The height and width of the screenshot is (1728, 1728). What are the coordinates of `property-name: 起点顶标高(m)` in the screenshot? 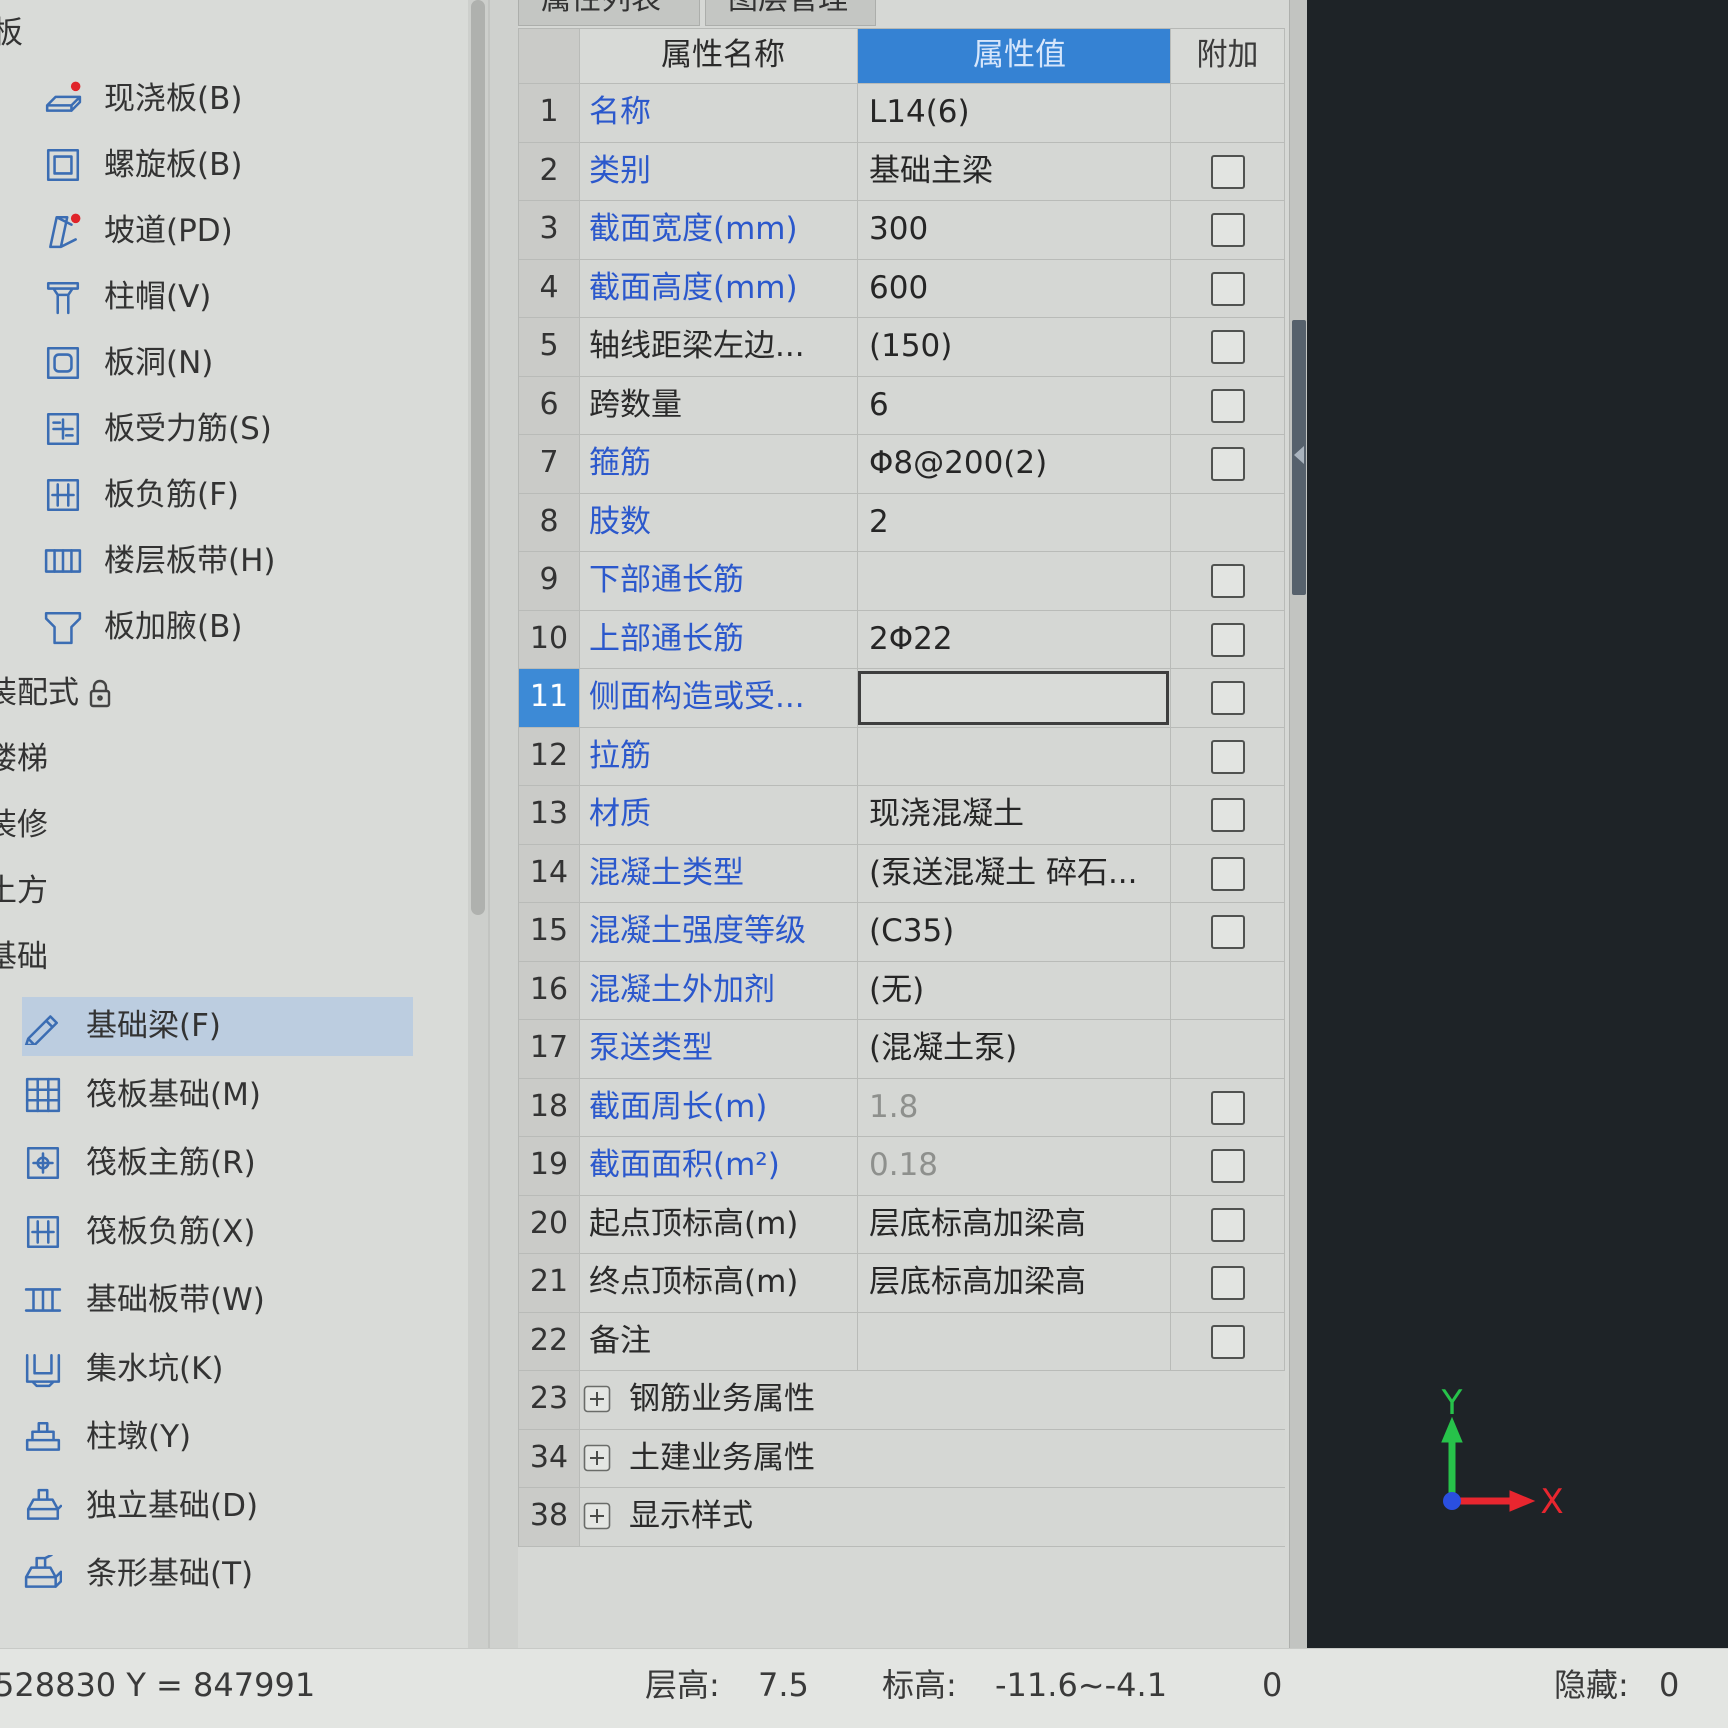 It's located at (719, 1224).